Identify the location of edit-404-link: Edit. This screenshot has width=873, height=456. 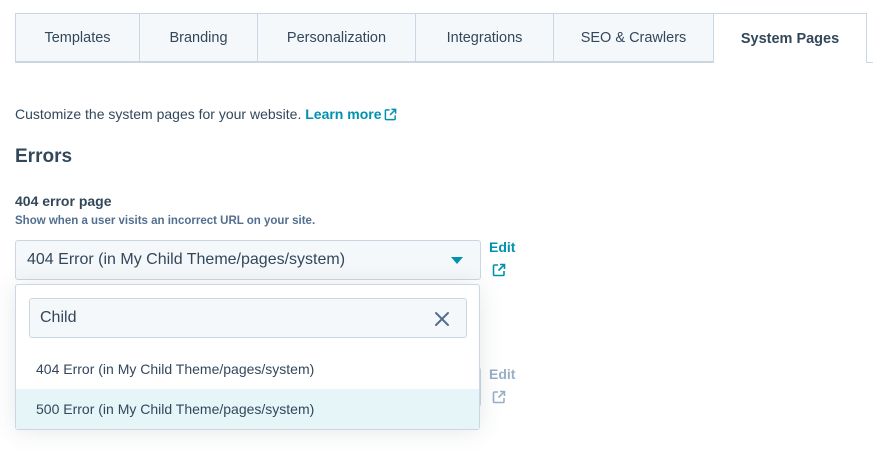
(502, 247).